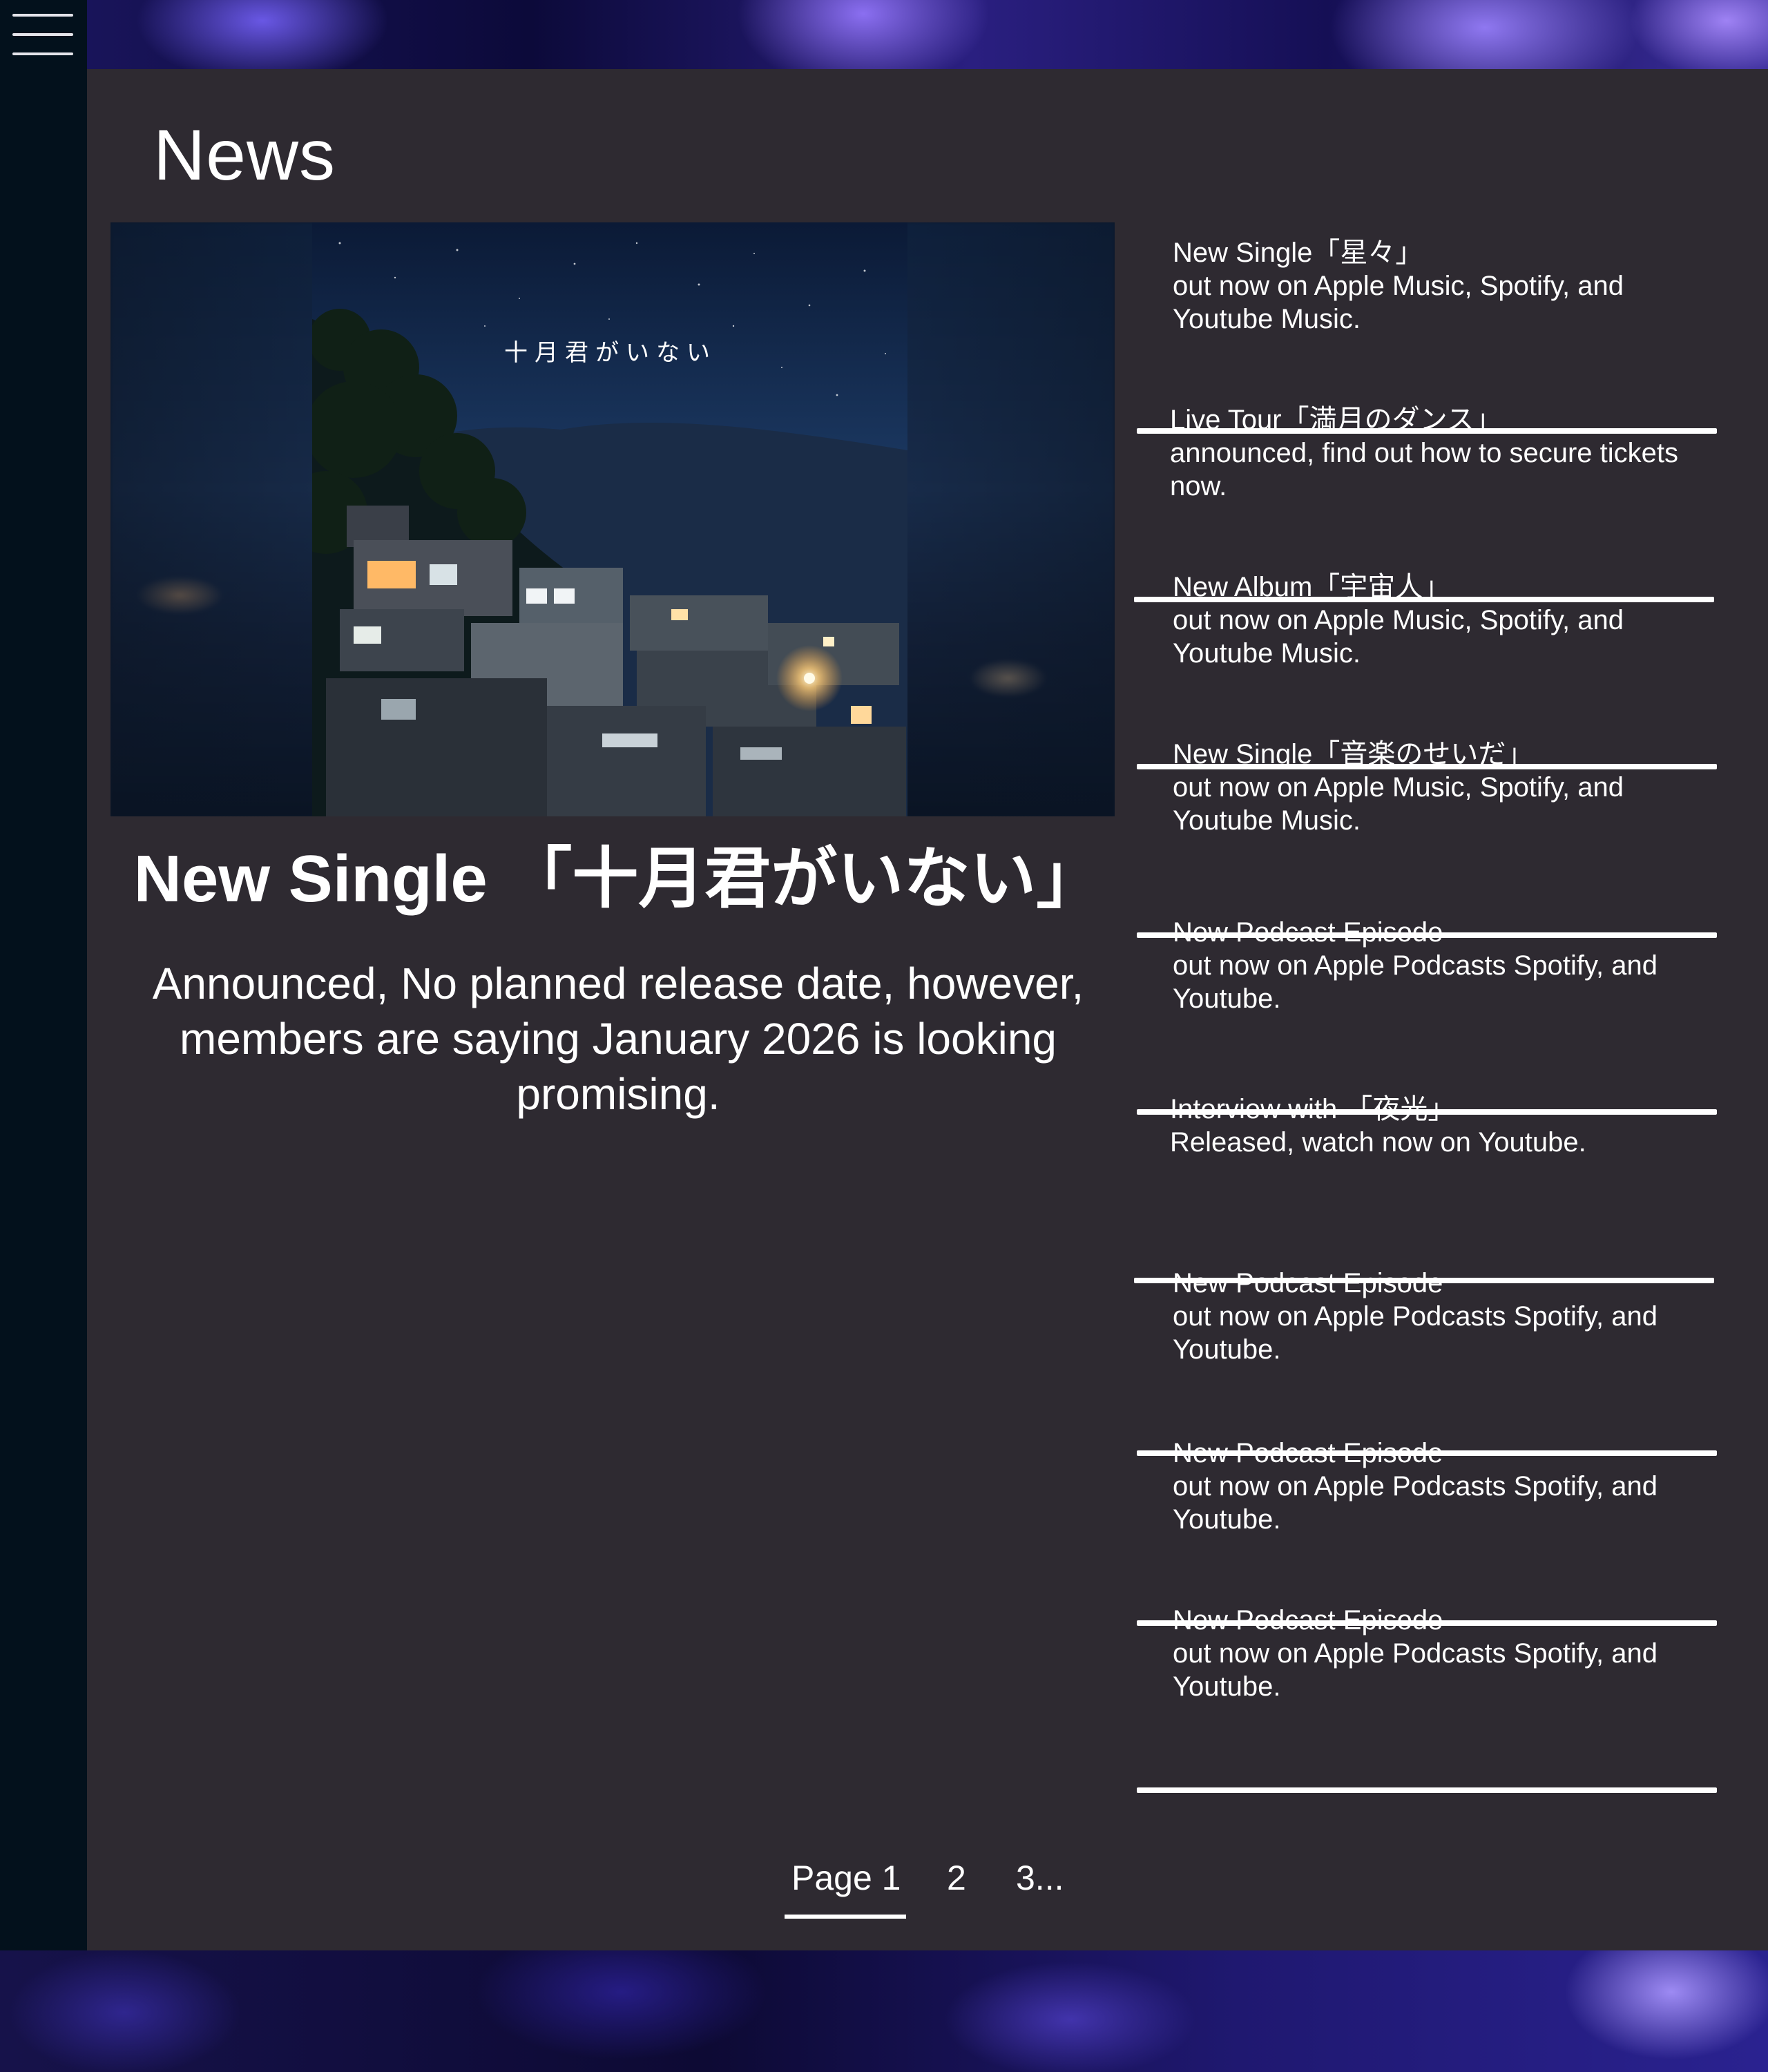 The image size is (1768, 2072). I want to click on album-cover-art: 十月君がいない, so click(609, 519).